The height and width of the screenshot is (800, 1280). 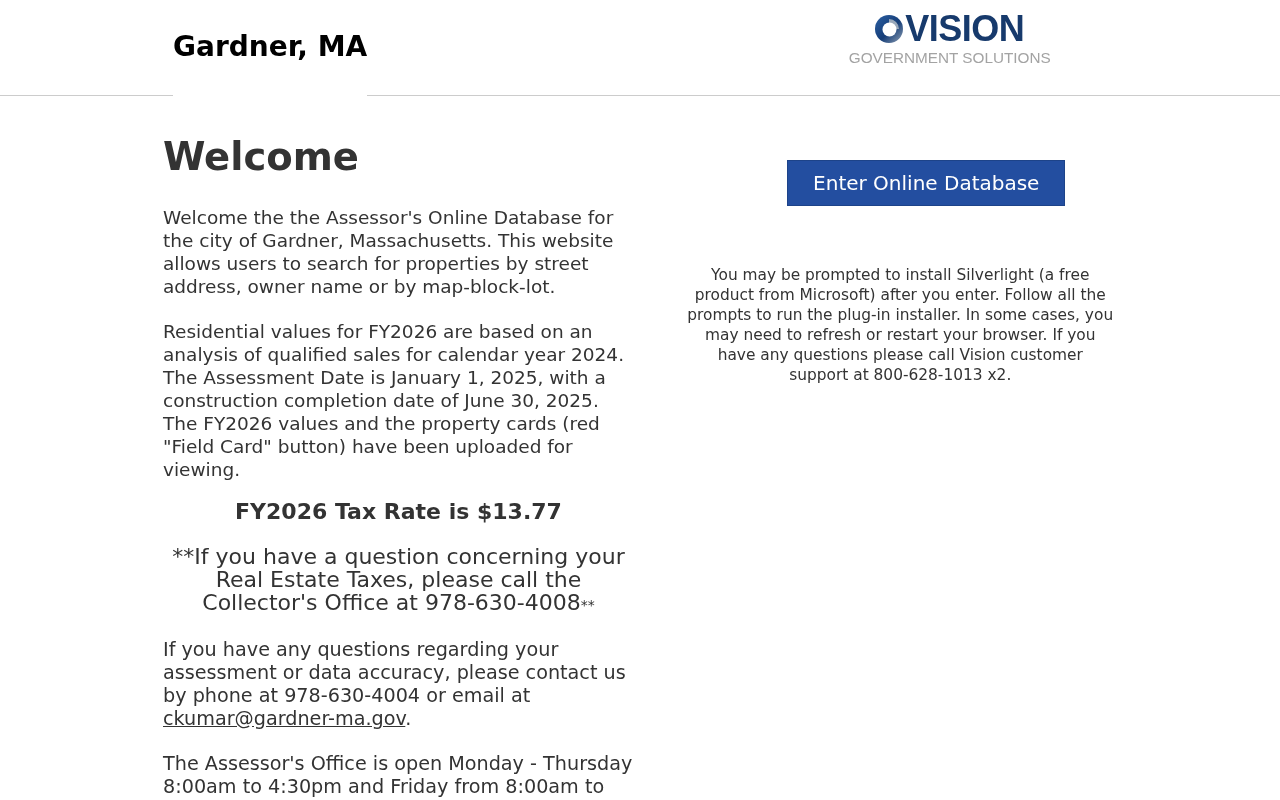 What do you see at coordinates (889, 29) in the screenshot?
I see `ring-logo-icon` at bounding box center [889, 29].